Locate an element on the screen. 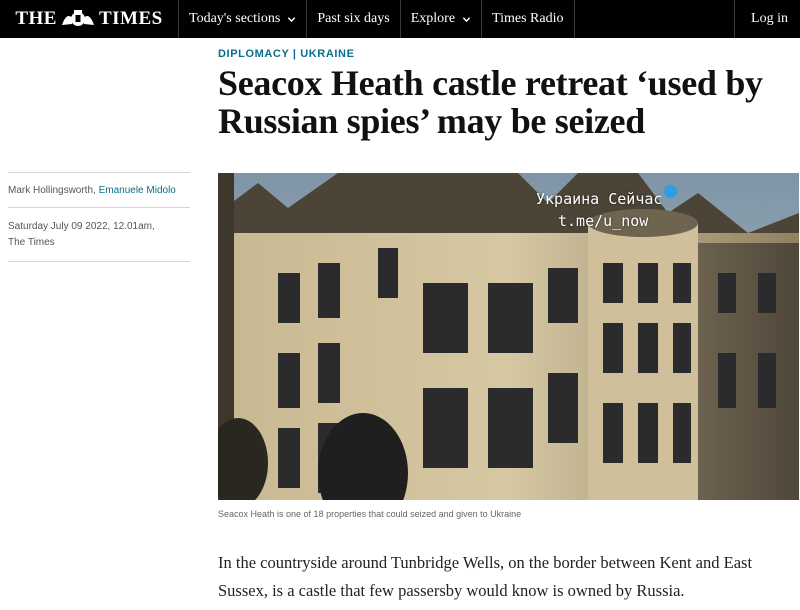 Image resolution: width=800 pixels, height=610 pixels. logo-text-times: TIMES is located at coordinates (130, 18).